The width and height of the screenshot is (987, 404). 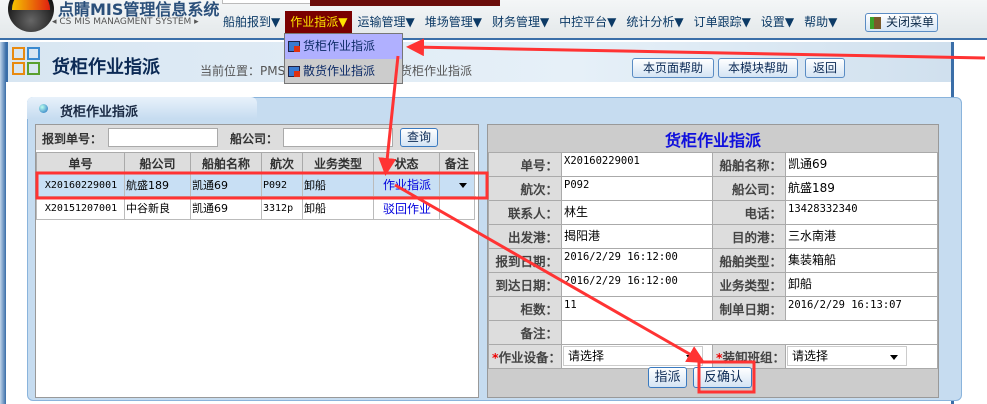 What do you see at coordinates (749, 332) in the screenshot?
I see `remark-value` at bounding box center [749, 332].